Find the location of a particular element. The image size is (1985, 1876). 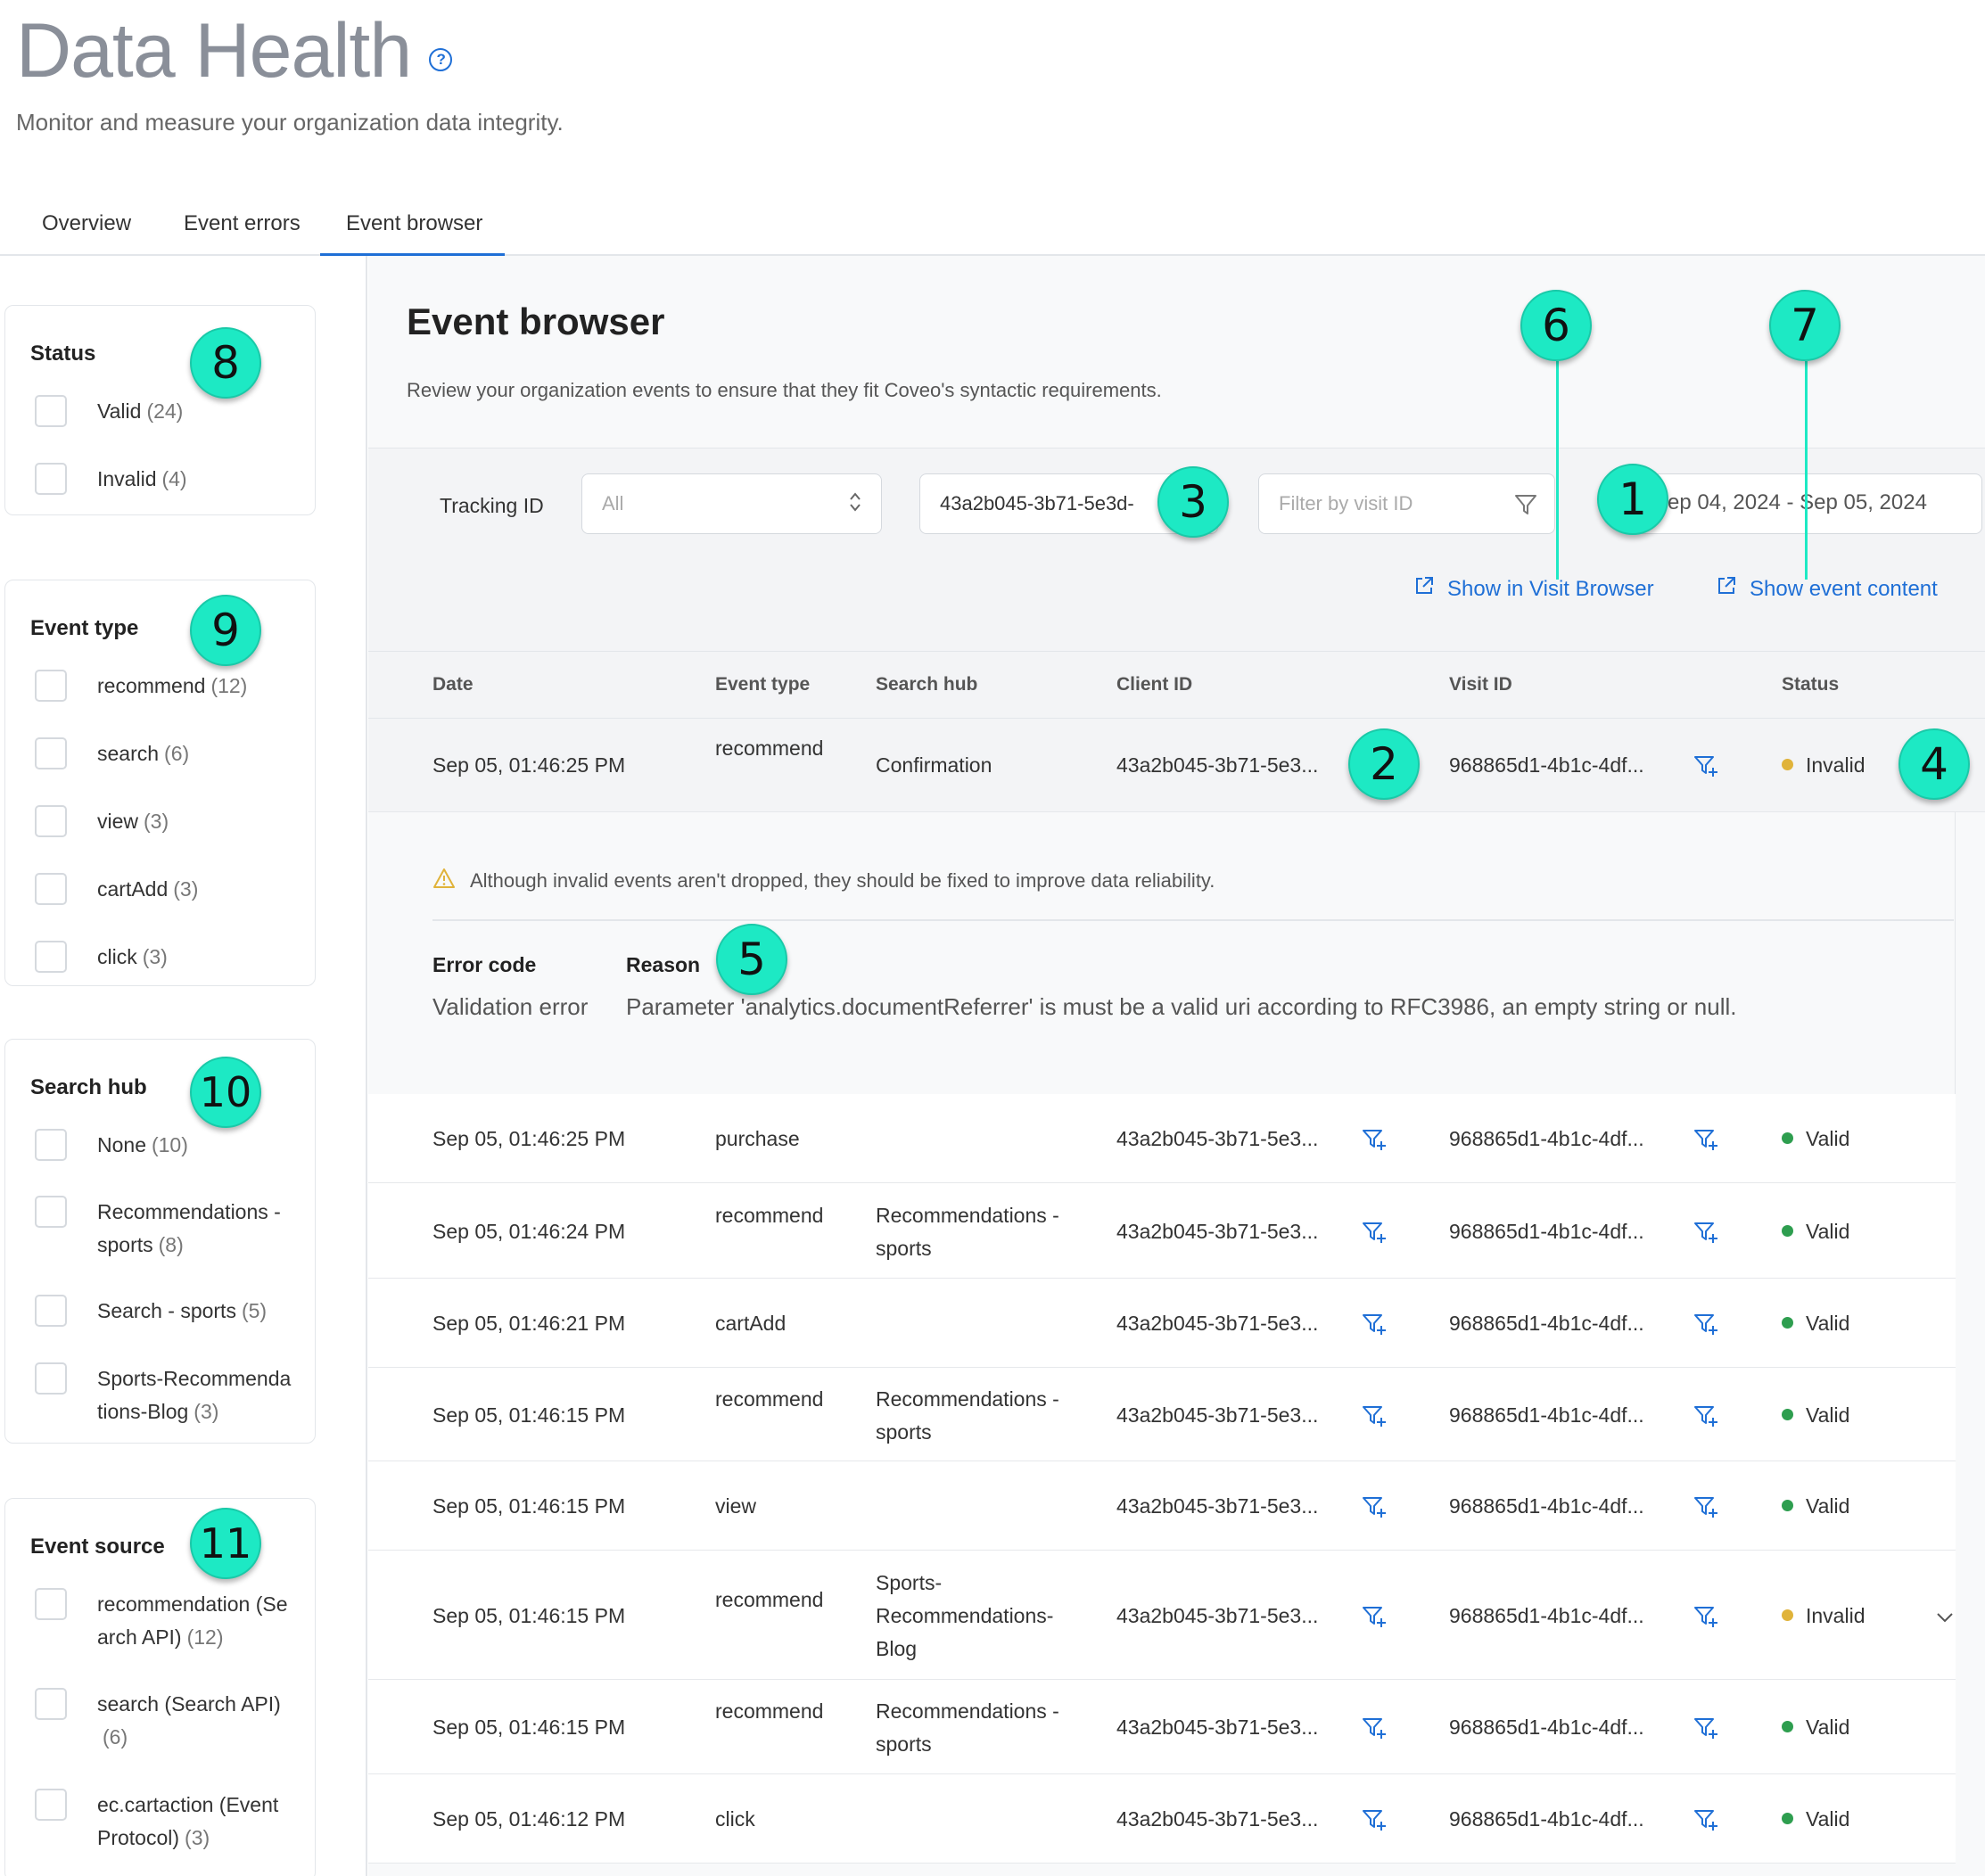

reason-header: Reason is located at coordinates (663, 964).